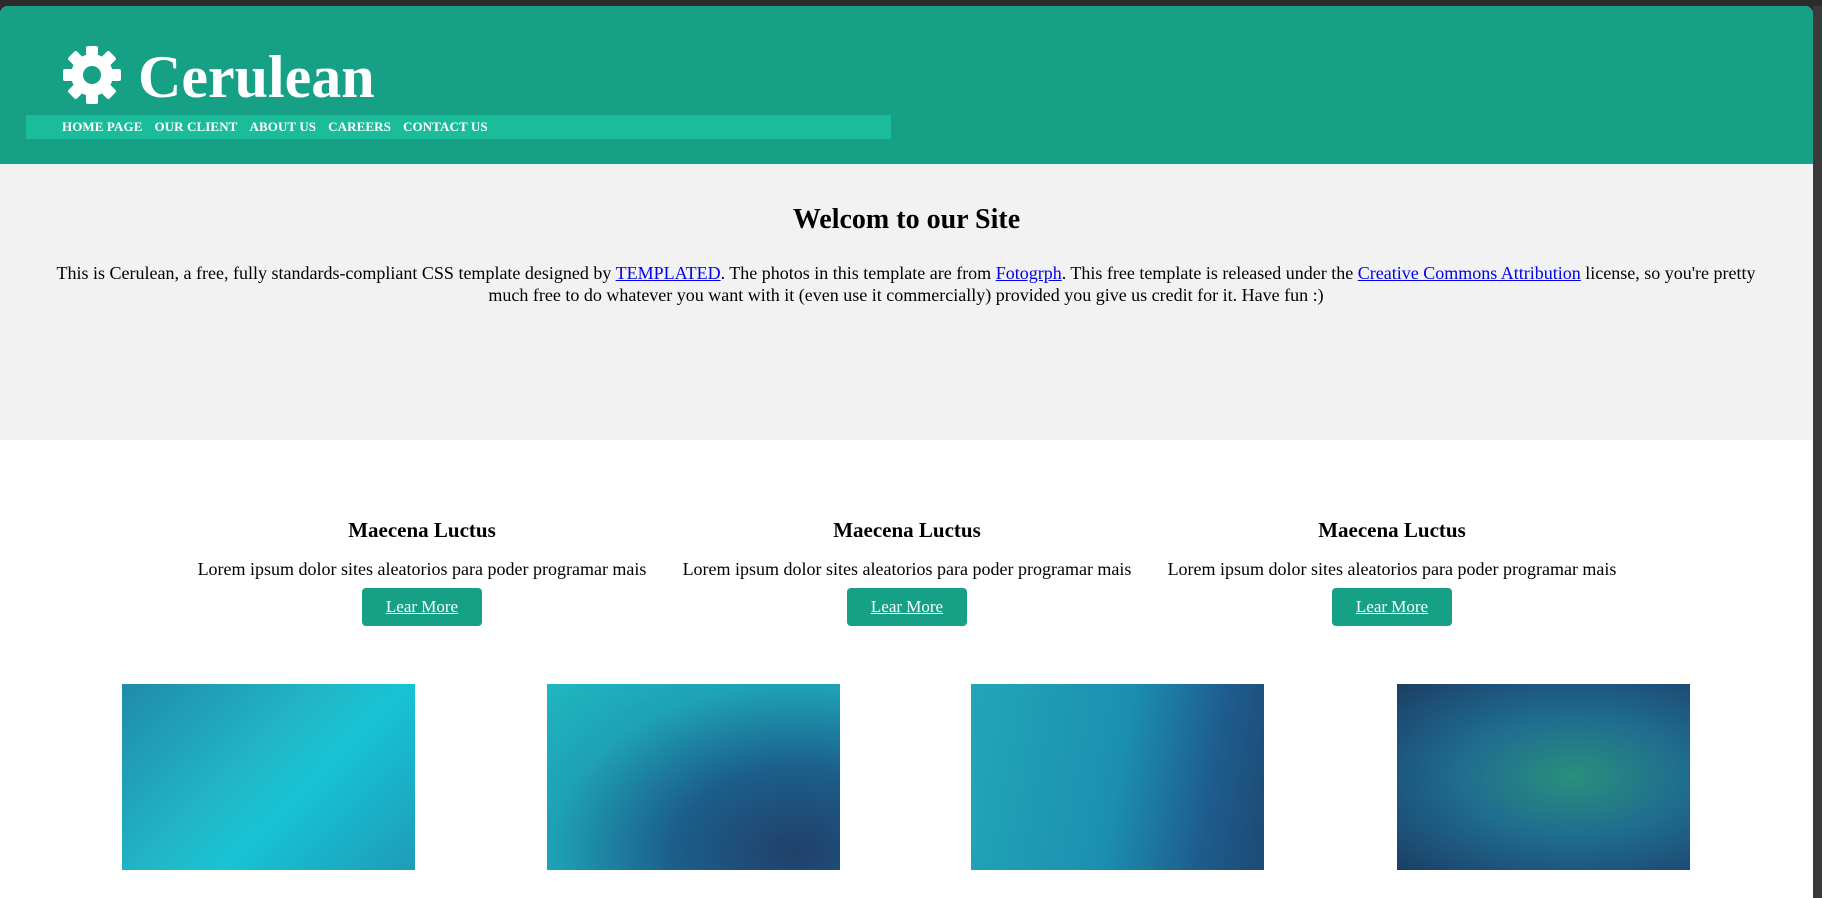 The width and height of the screenshot is (1822, 898). I want to click on nav-our-client: OUR CLIENT, so click(195, 127).